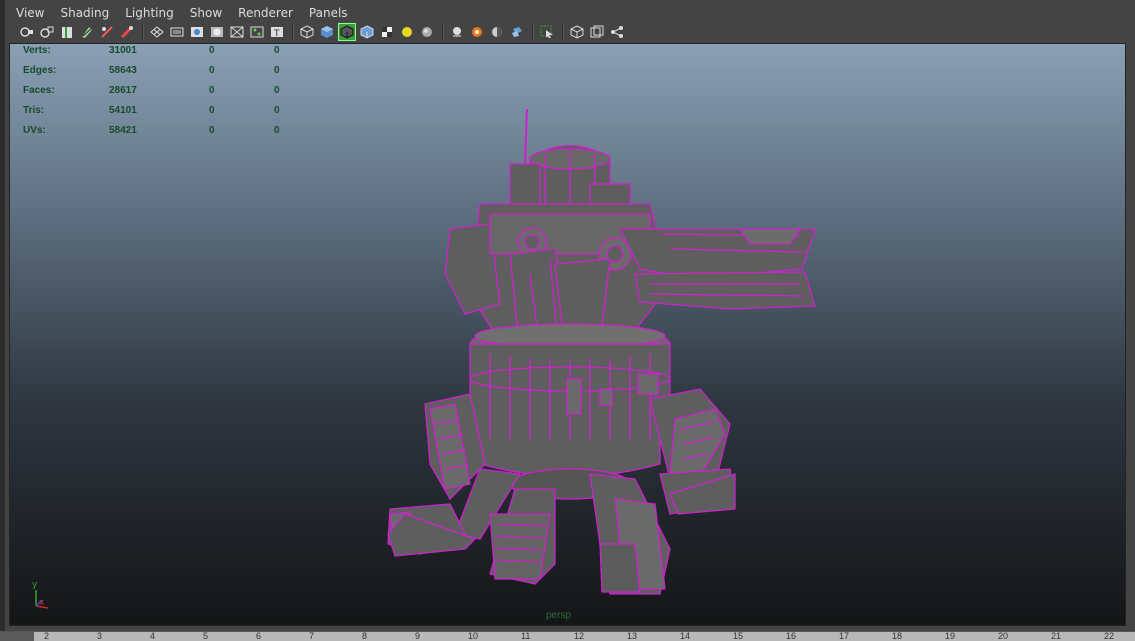  Describe the element at coordinates (27, 32) in the screenshot. I see `select-camera-icon` at that location.